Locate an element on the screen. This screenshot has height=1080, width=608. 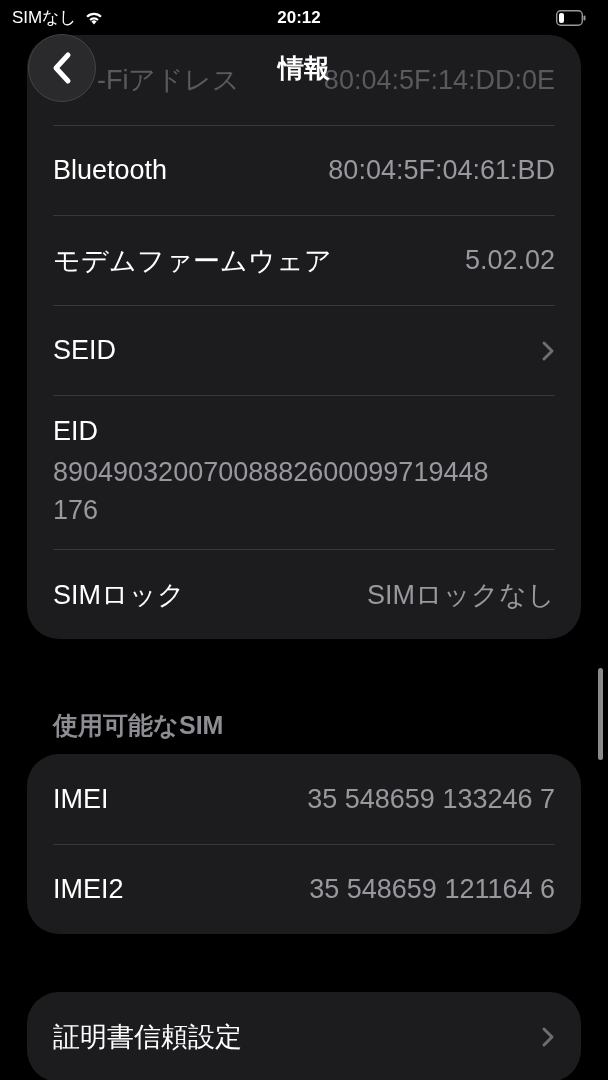
carrier-label: SIMなし is located at coordinates (44, 18).